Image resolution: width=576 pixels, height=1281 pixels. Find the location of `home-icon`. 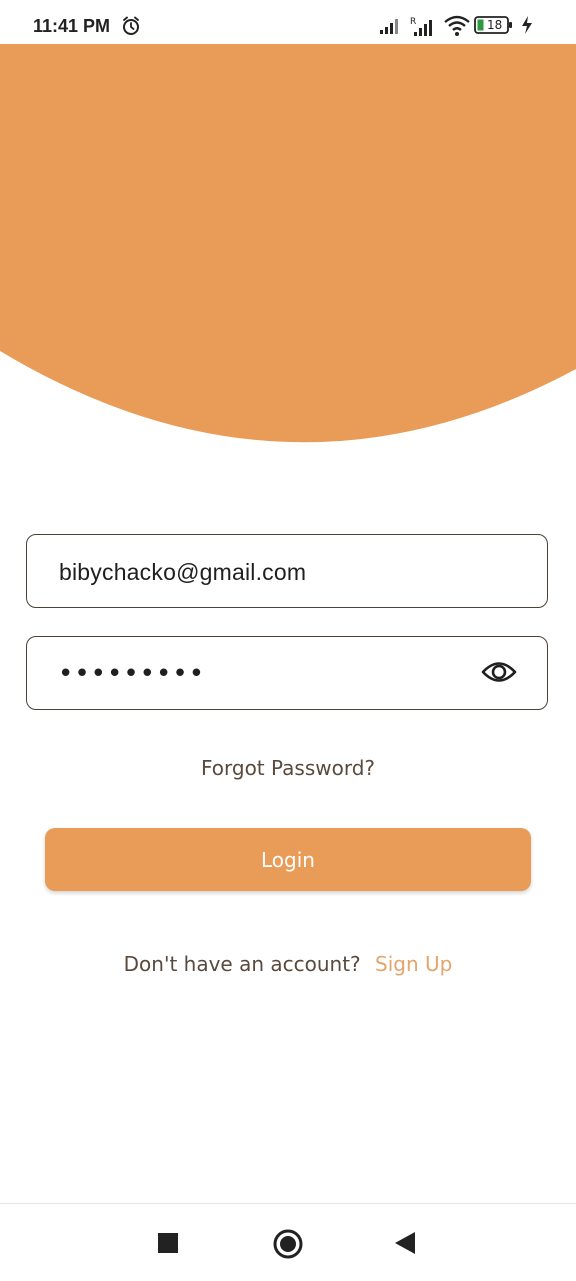

home-icon is located at coordinates (288, 1246).